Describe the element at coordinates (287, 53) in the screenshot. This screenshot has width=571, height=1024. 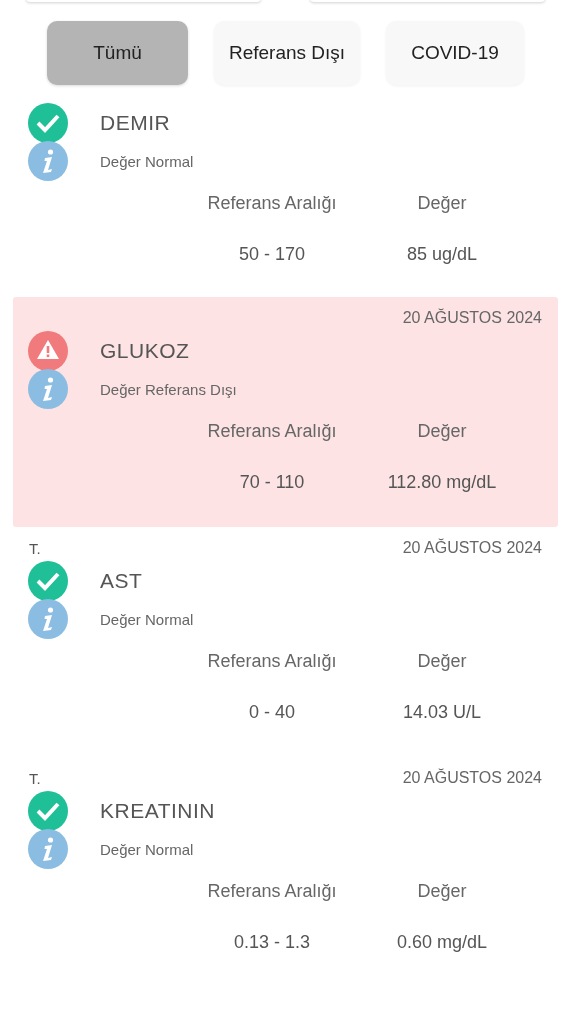
I see `filter-tab: Referans Dışı` at that location.